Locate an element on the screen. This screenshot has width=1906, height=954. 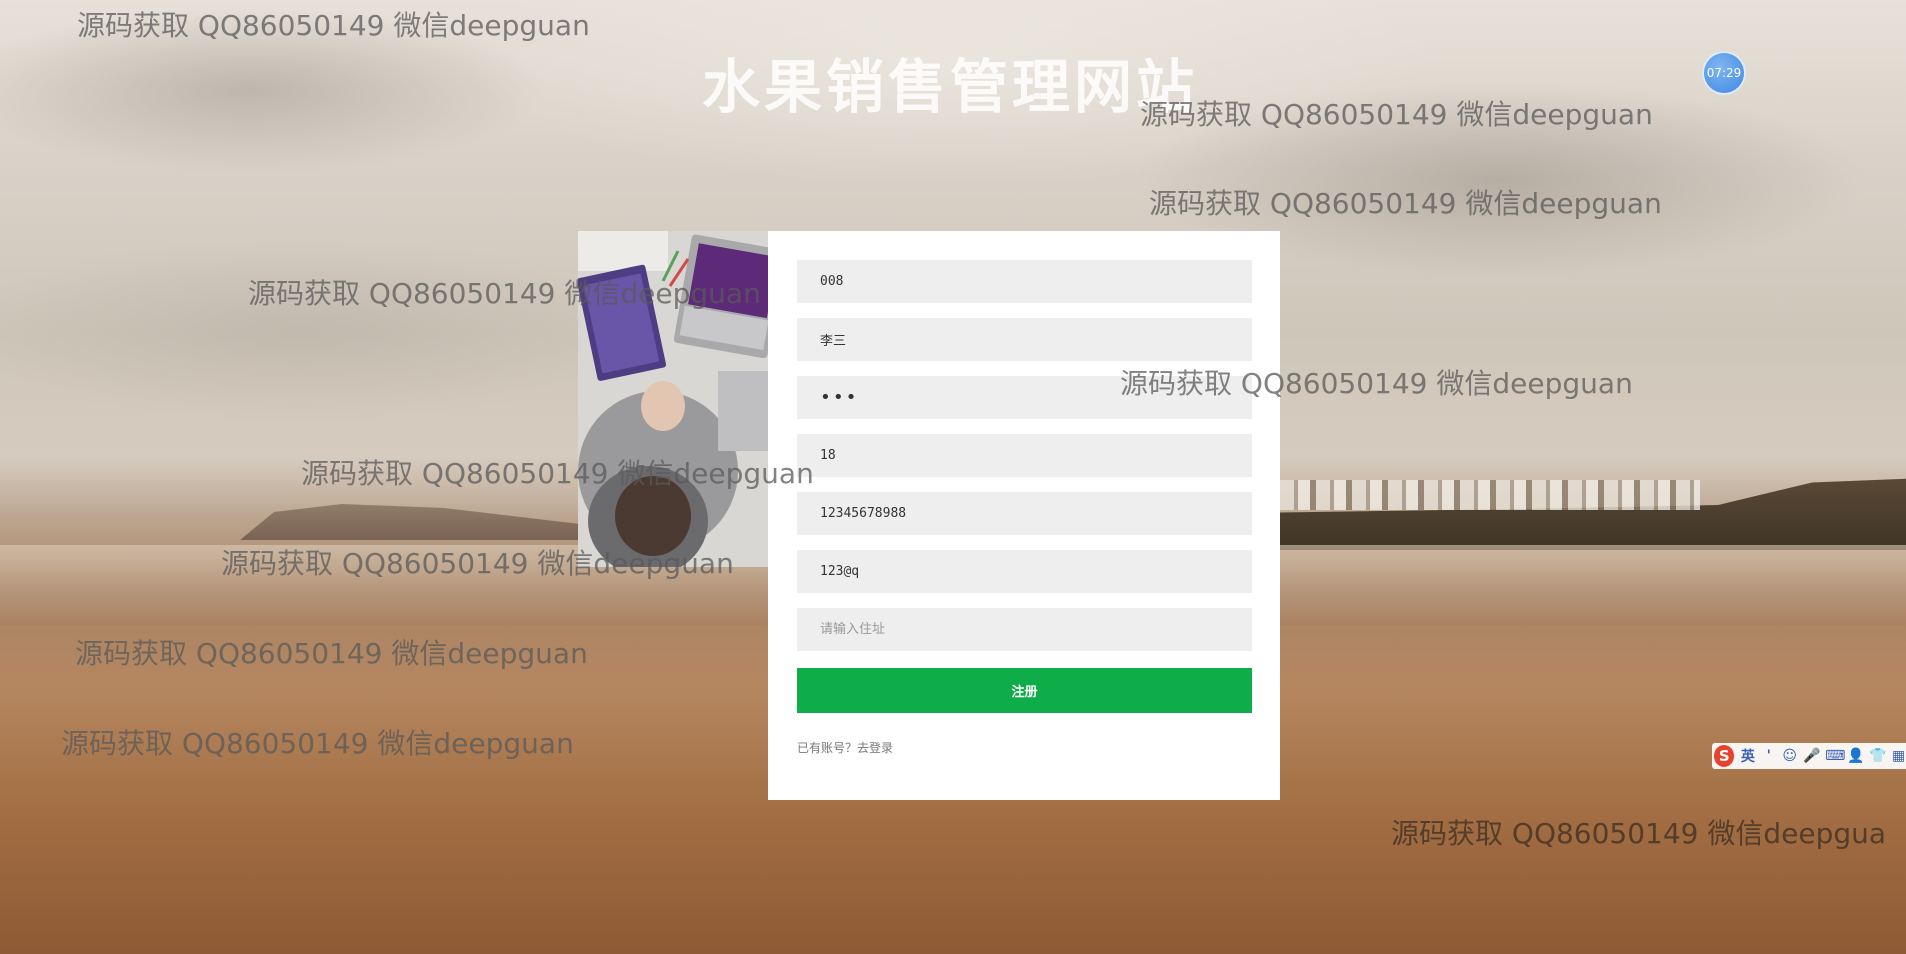
login-link: 已有账号？去登录 is located at coordinates (1024, 747).